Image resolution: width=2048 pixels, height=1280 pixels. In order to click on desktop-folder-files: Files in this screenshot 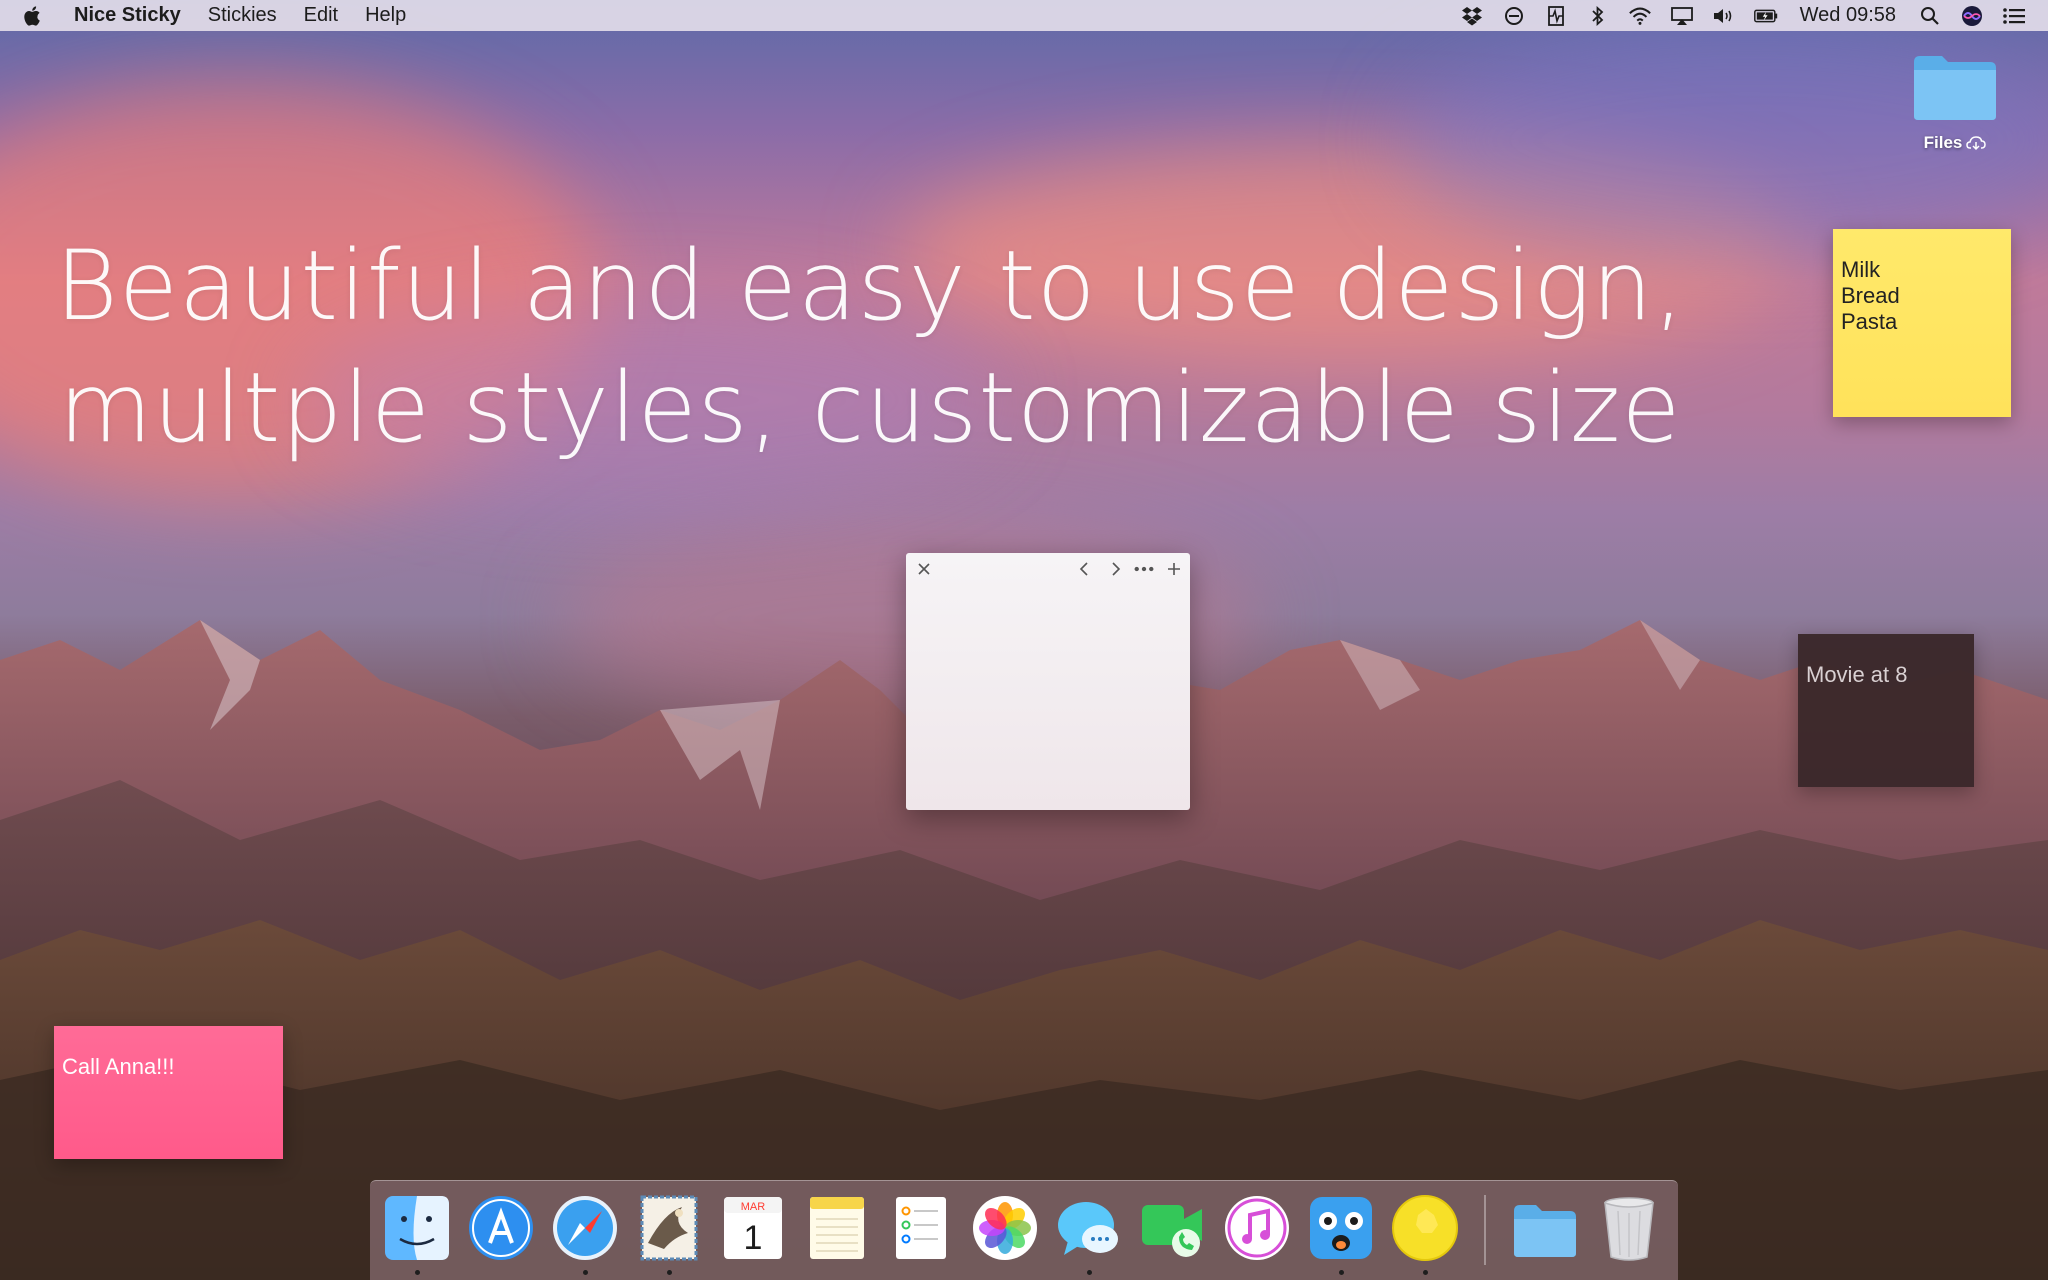, I will do `click(1955, 112)`.